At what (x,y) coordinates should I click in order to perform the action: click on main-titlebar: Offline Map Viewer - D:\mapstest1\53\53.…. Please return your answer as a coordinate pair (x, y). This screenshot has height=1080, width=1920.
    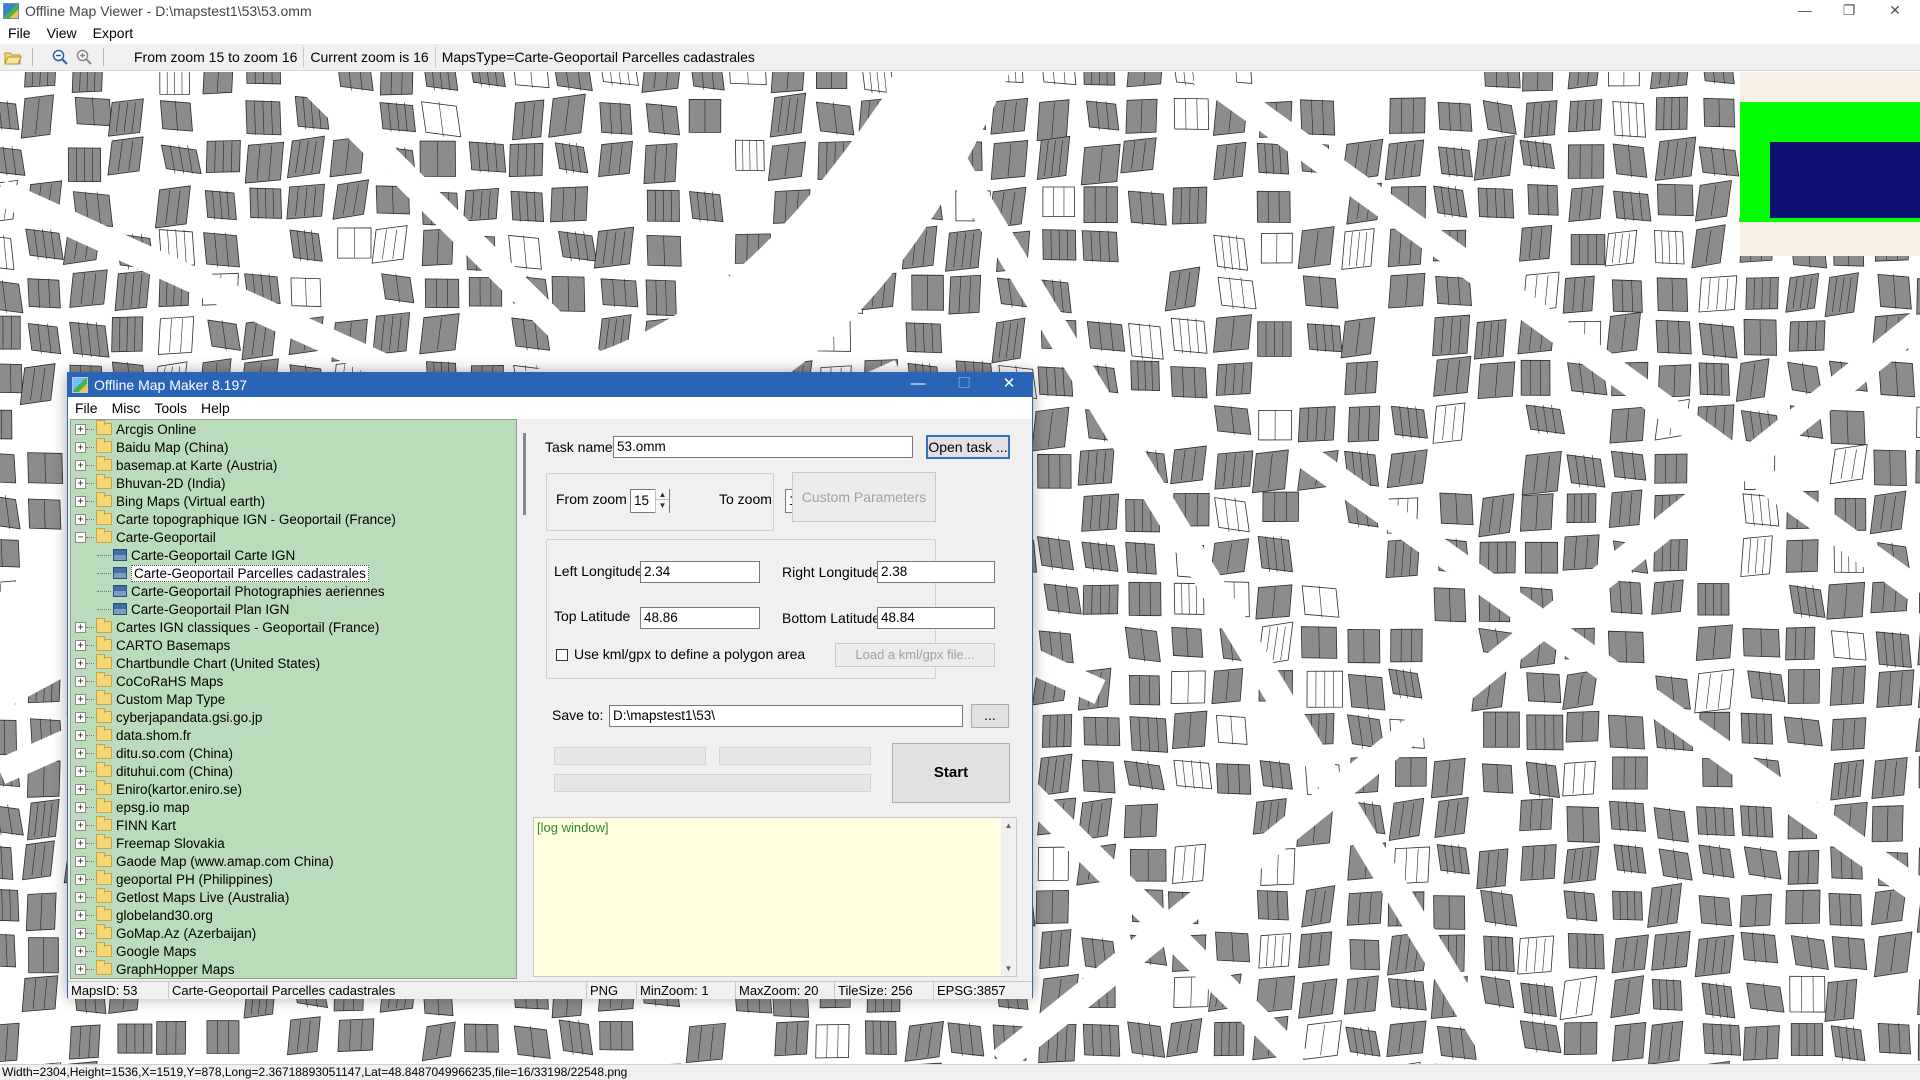
    Looking at the image, I should click on (960, 11).